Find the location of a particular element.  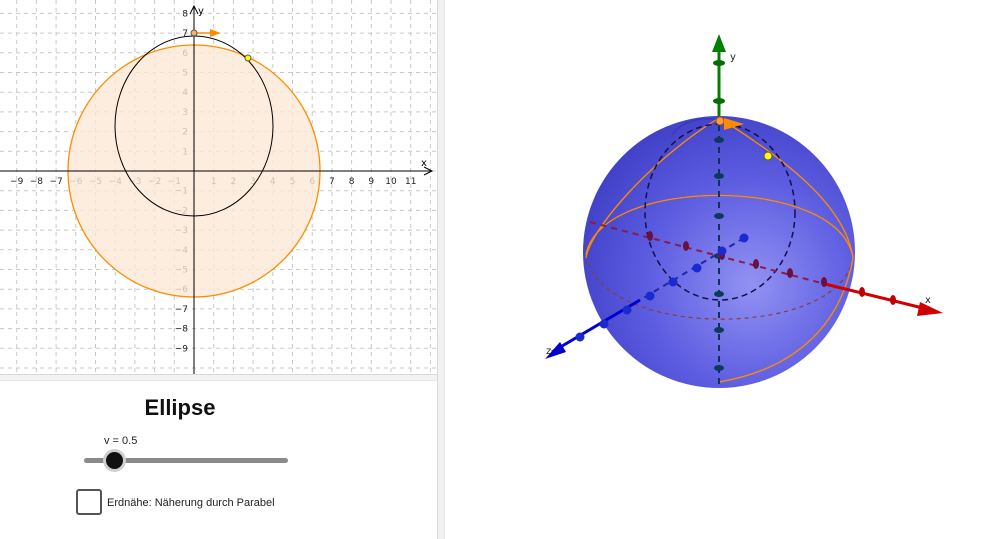

parabola-checkbox is located at coordinates (89, 502).